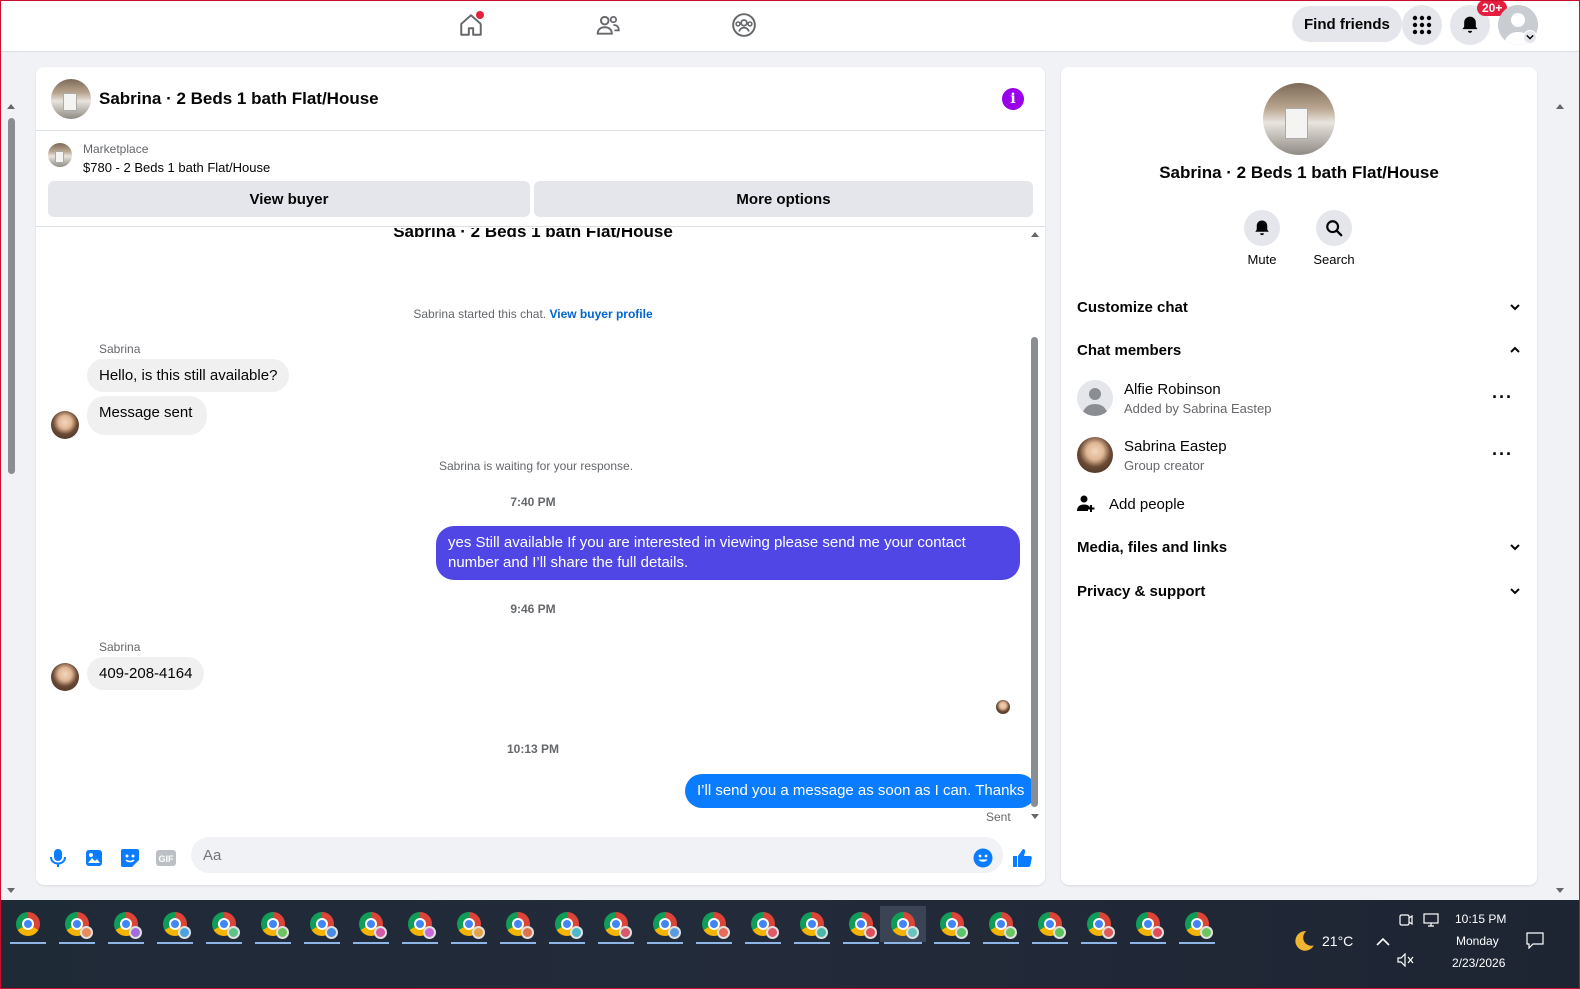 The image size is (1580, 989). Describe the element at coordinates (744, 25) in the screenshot. I see `groups-icon` at that location.